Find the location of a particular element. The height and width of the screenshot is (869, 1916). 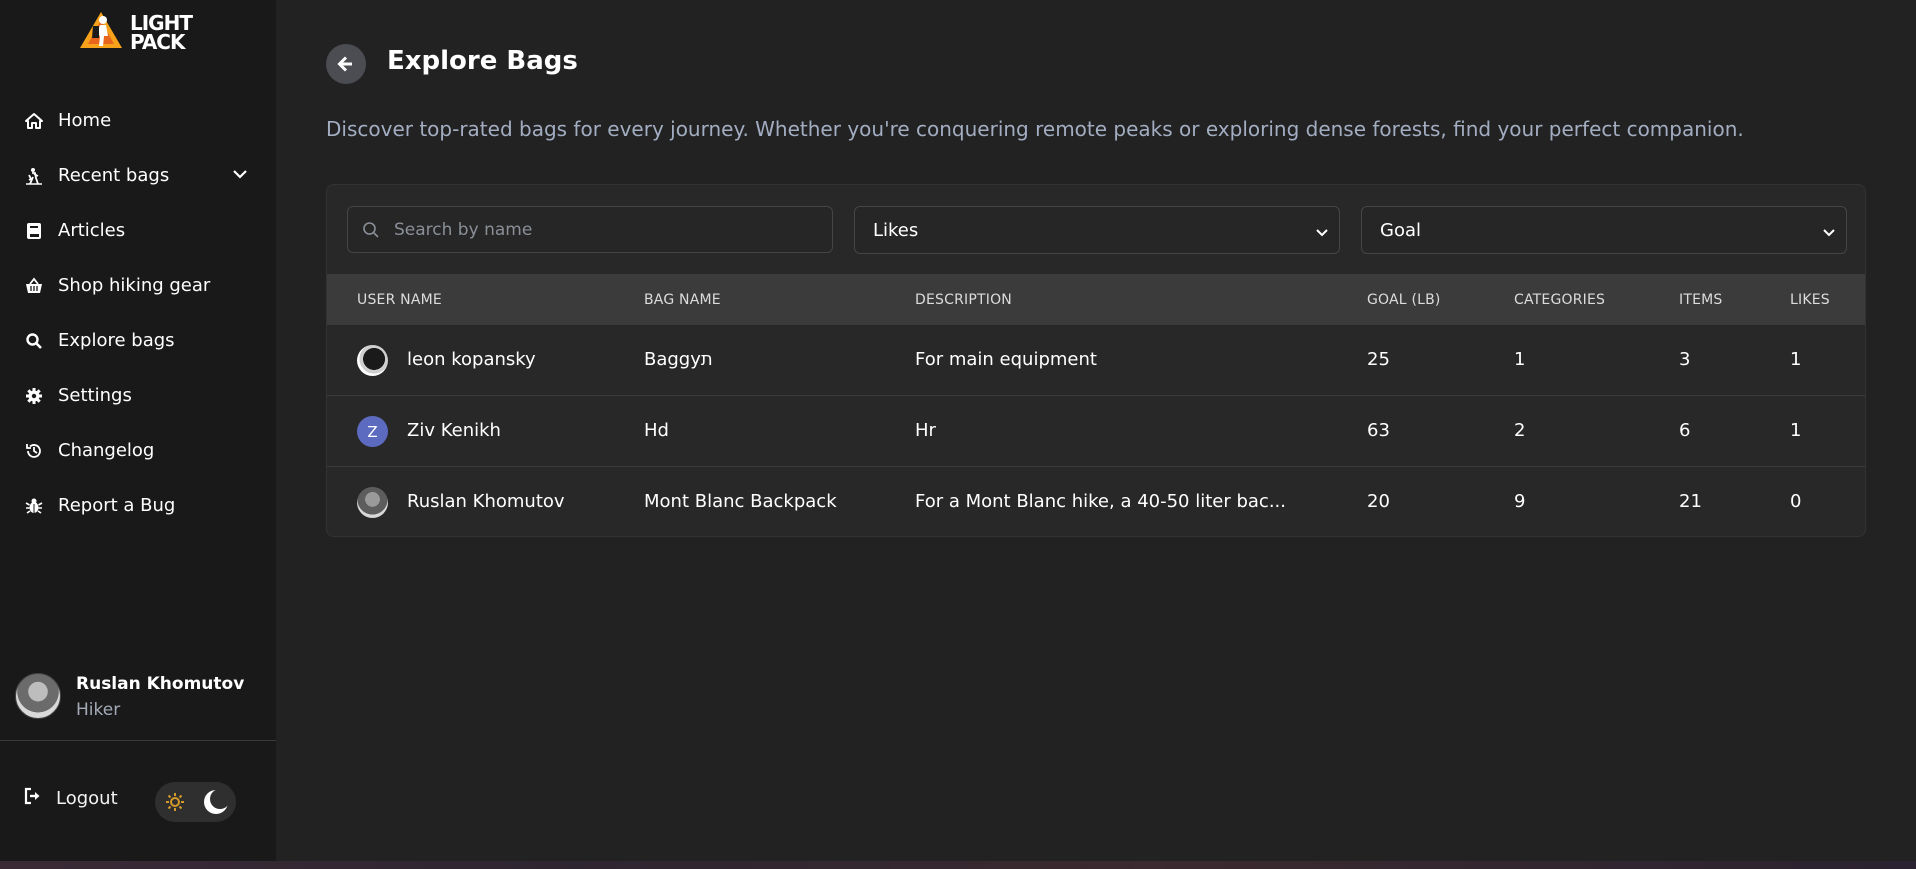

sidebar-item-explore-bags: Explore bags is located at coordinates (138, 340).